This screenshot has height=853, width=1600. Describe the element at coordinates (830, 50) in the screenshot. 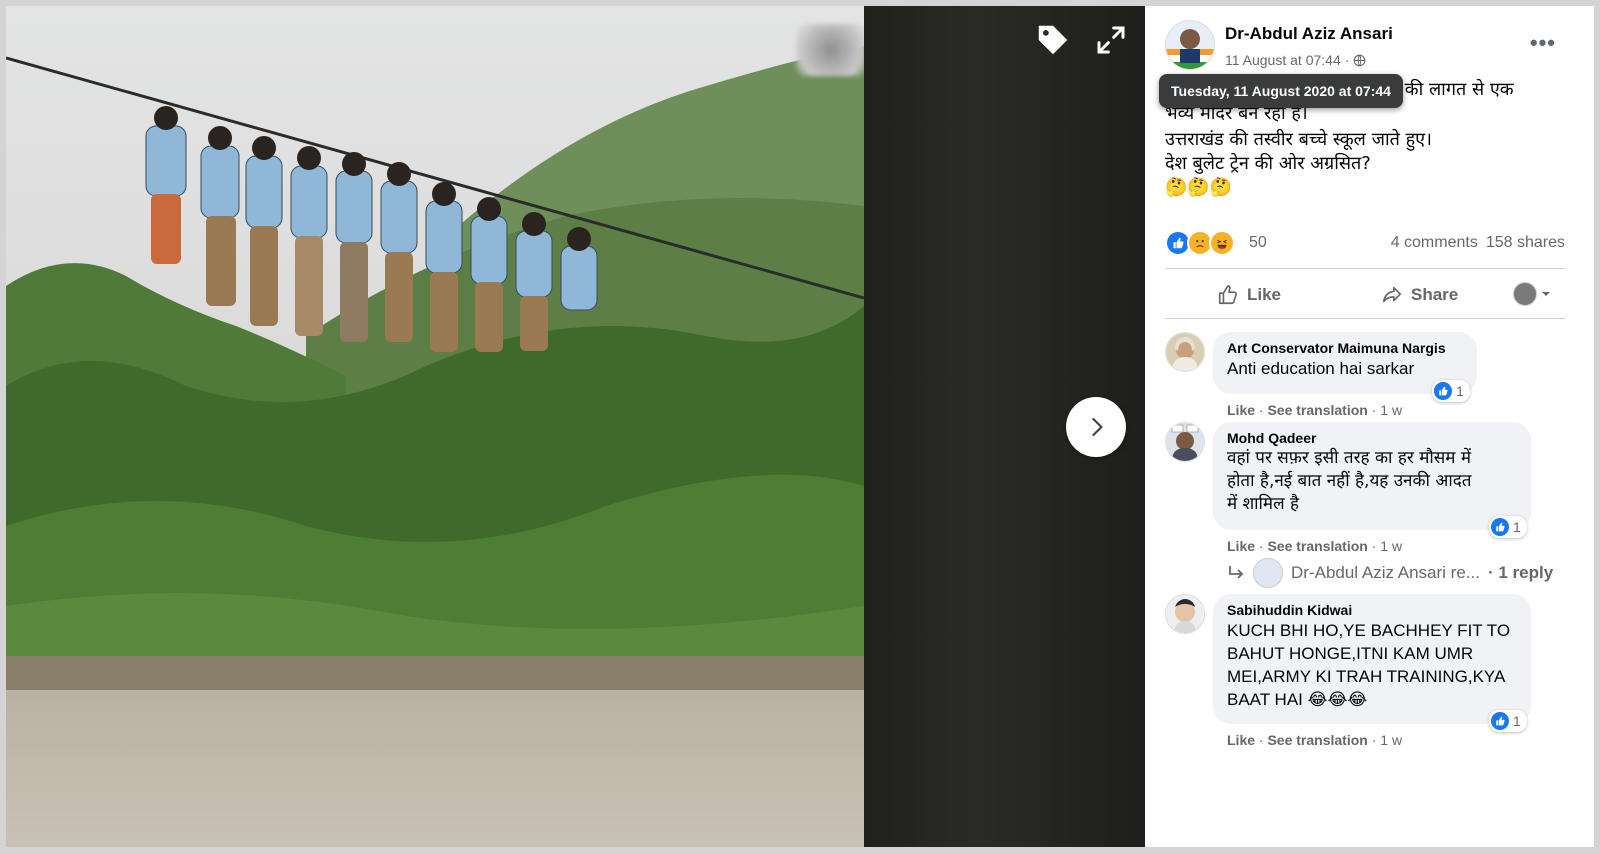

I see `blurred-watermark` at that location.